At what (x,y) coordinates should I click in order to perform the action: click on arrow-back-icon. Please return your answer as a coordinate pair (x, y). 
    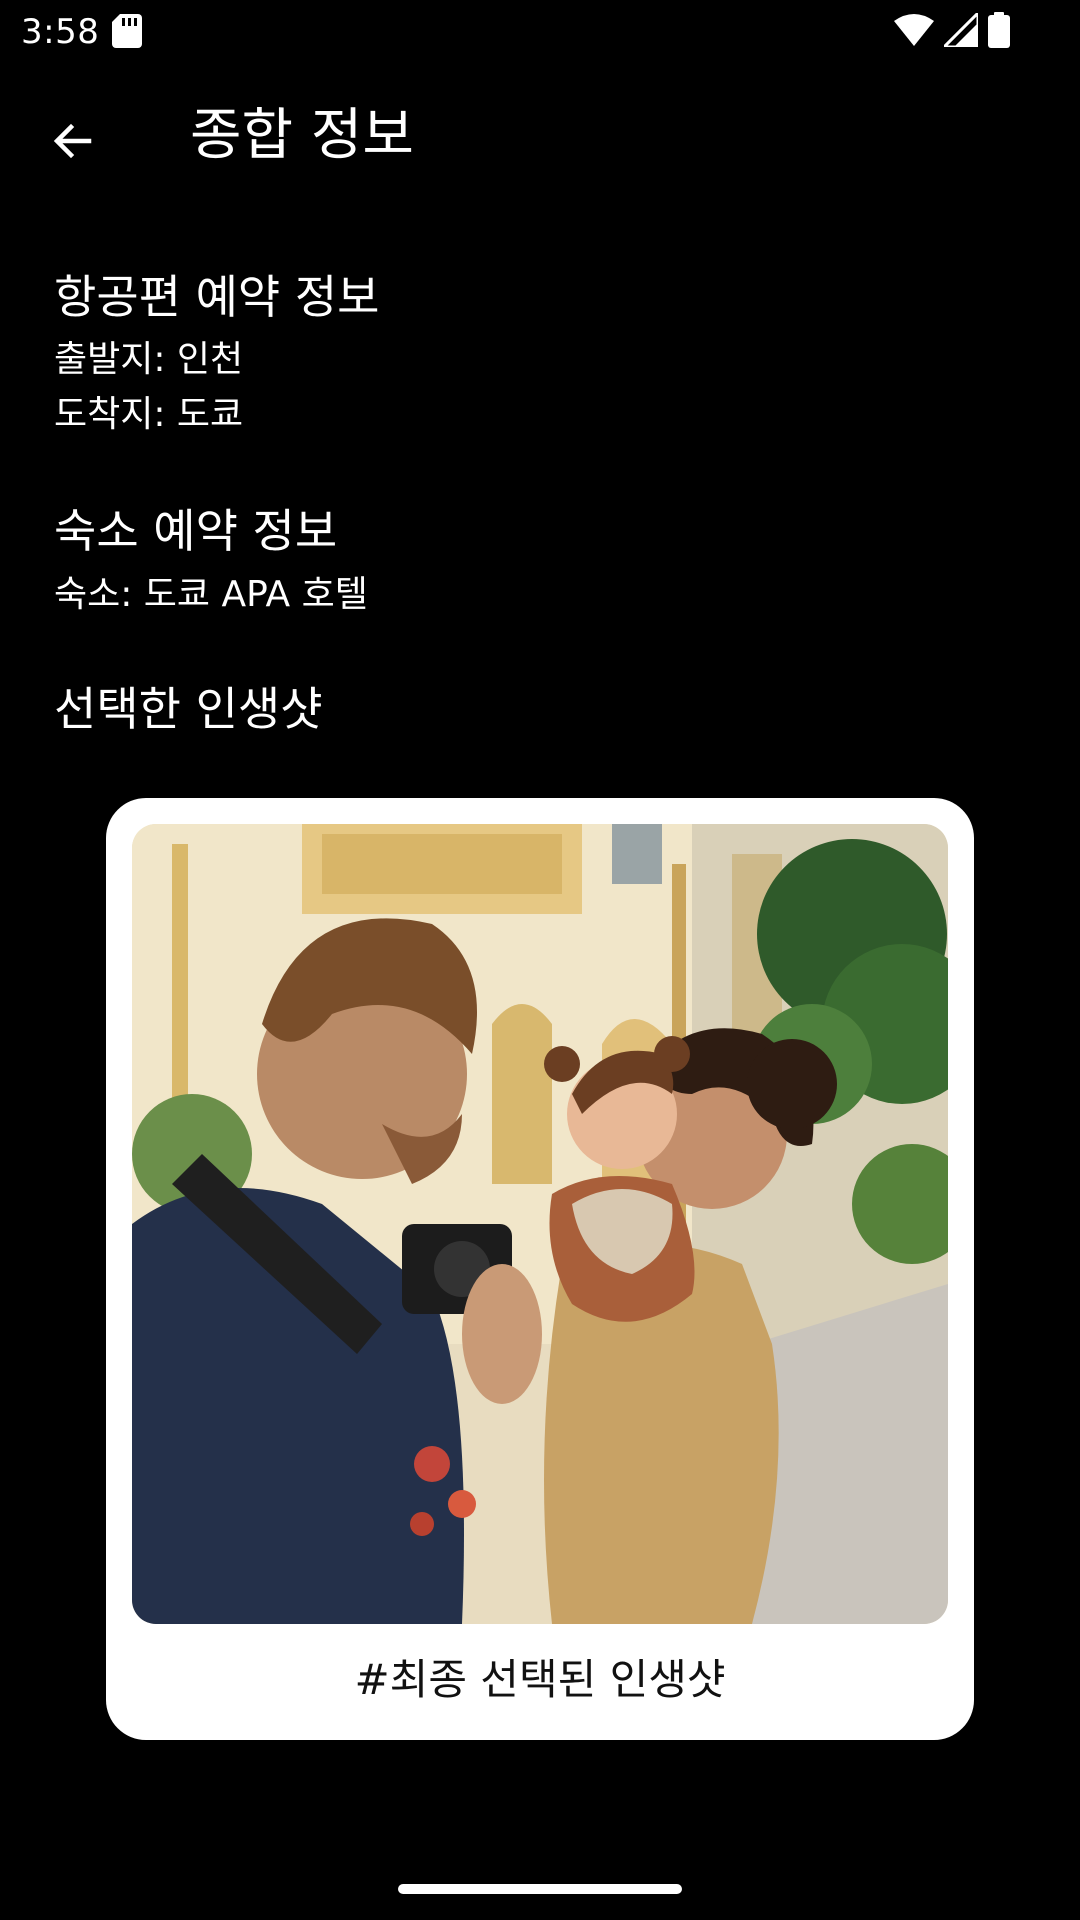
    Looking at the image, I should click on (72, 141).